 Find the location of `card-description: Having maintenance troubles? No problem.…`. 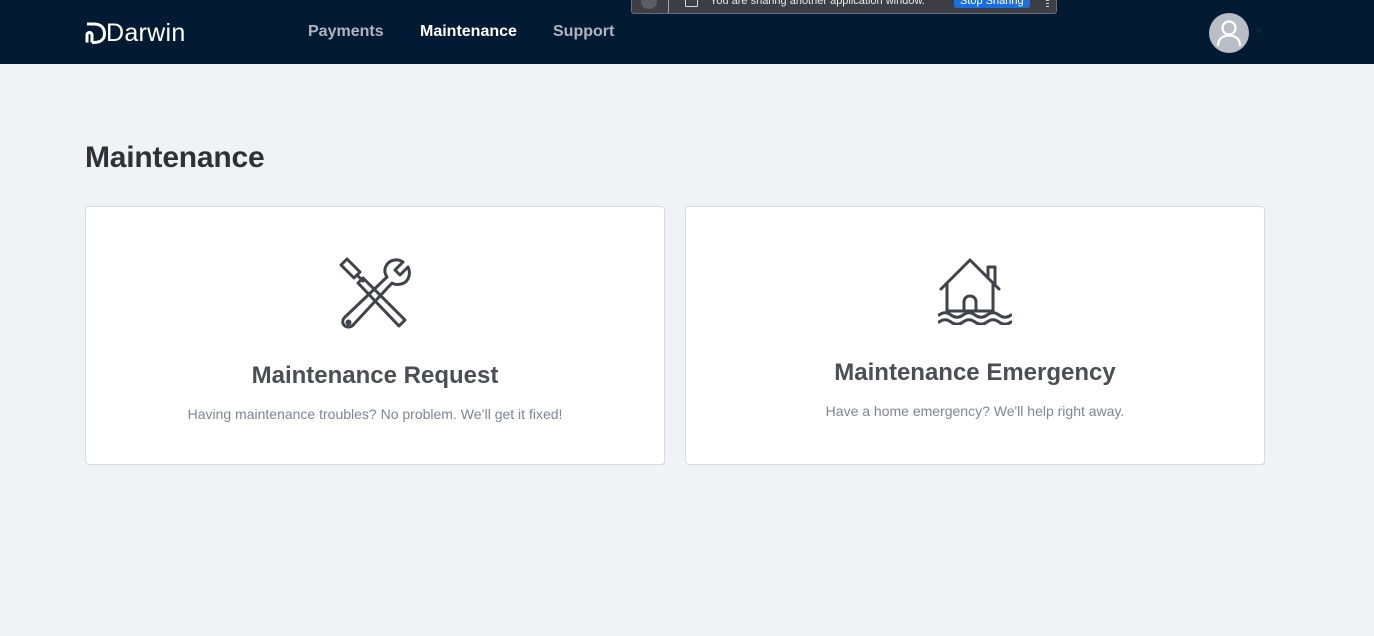

card-description: Having maintenance troubles? No problem.… is located at coordinates (375, 414).